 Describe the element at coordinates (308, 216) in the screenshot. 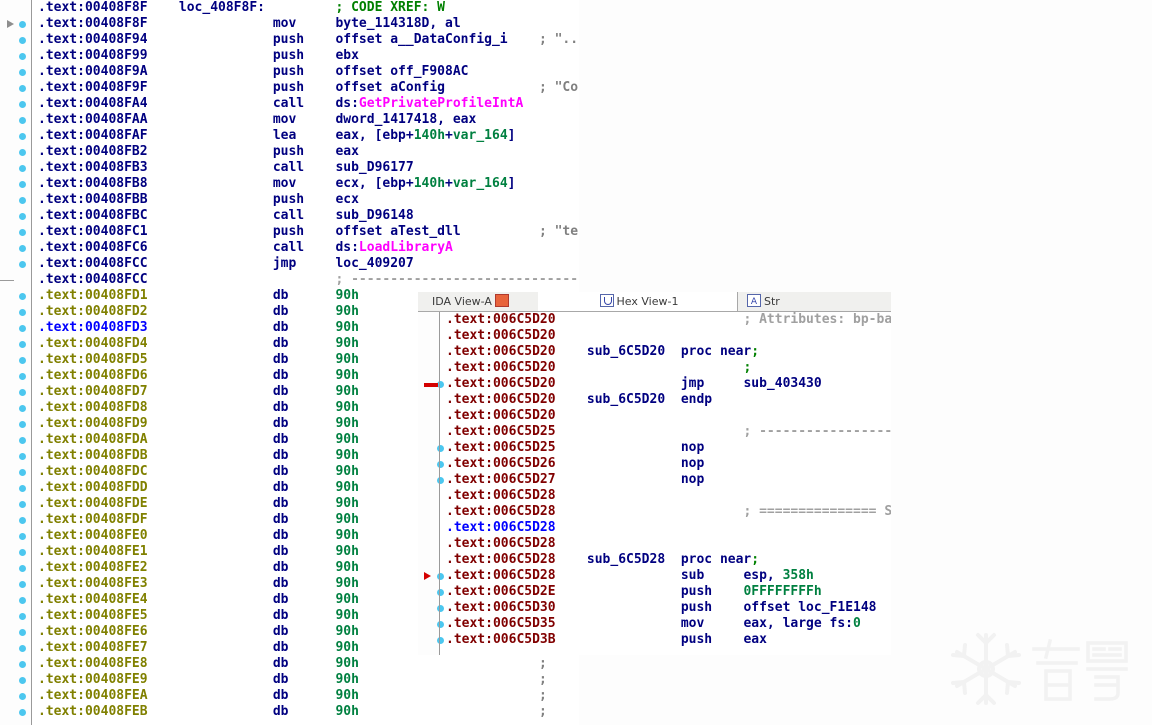

I see `code-line: .text:00408FBC call sub_D96148` at that location.